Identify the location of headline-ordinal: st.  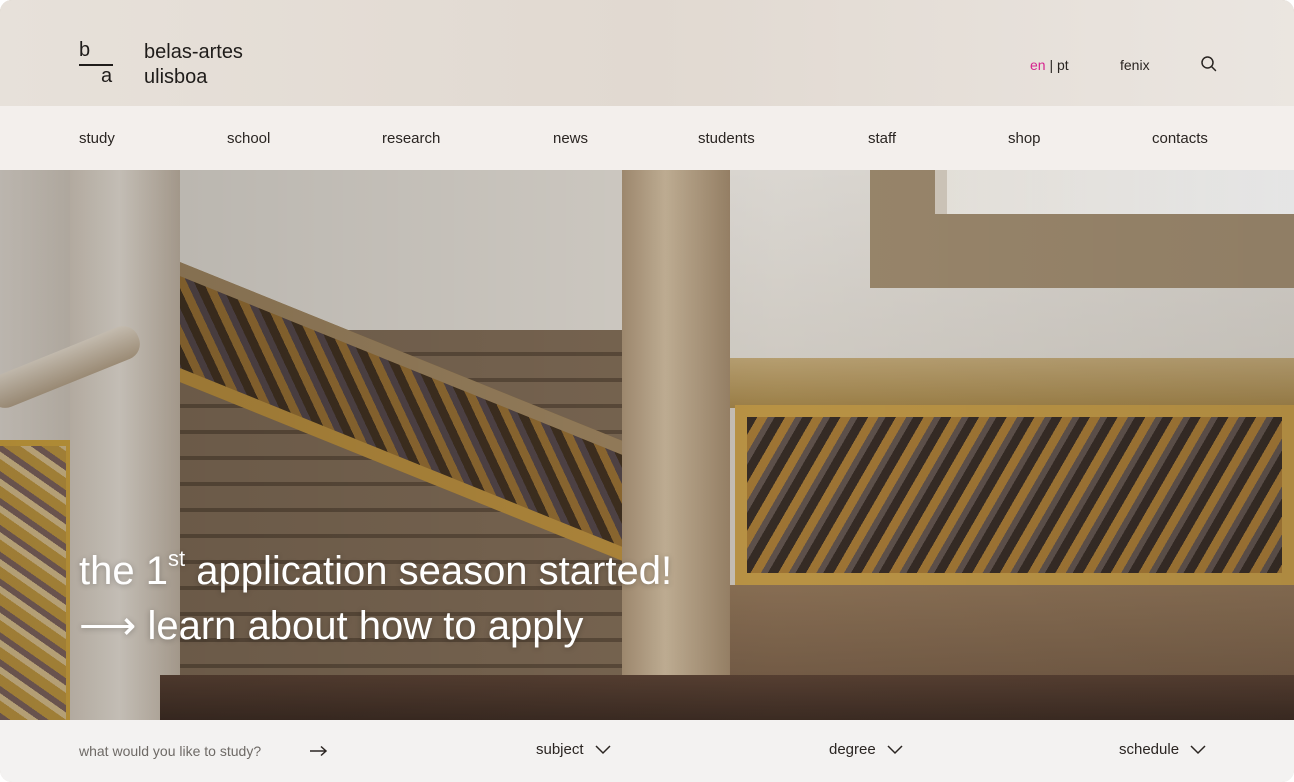
(176, 558).